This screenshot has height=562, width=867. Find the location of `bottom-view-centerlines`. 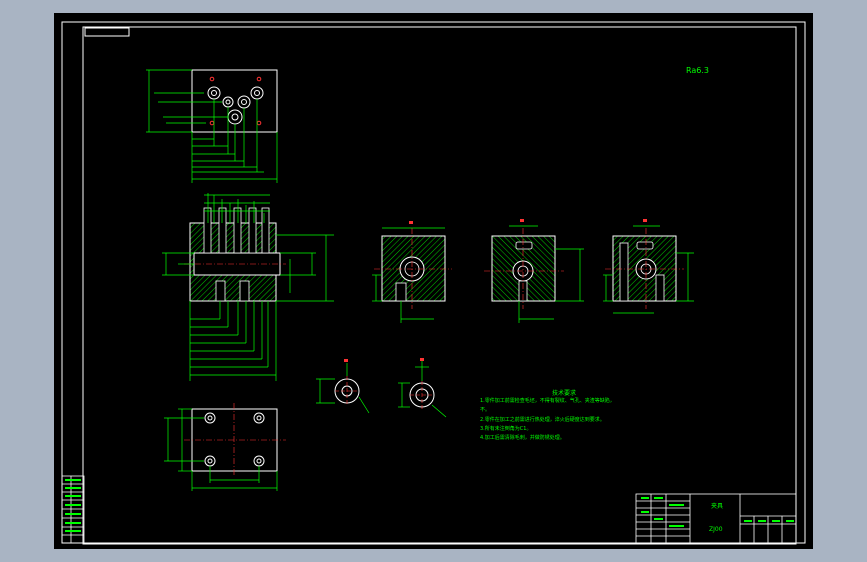

bottom-view-centerlines is located at coordinates (235, 440).